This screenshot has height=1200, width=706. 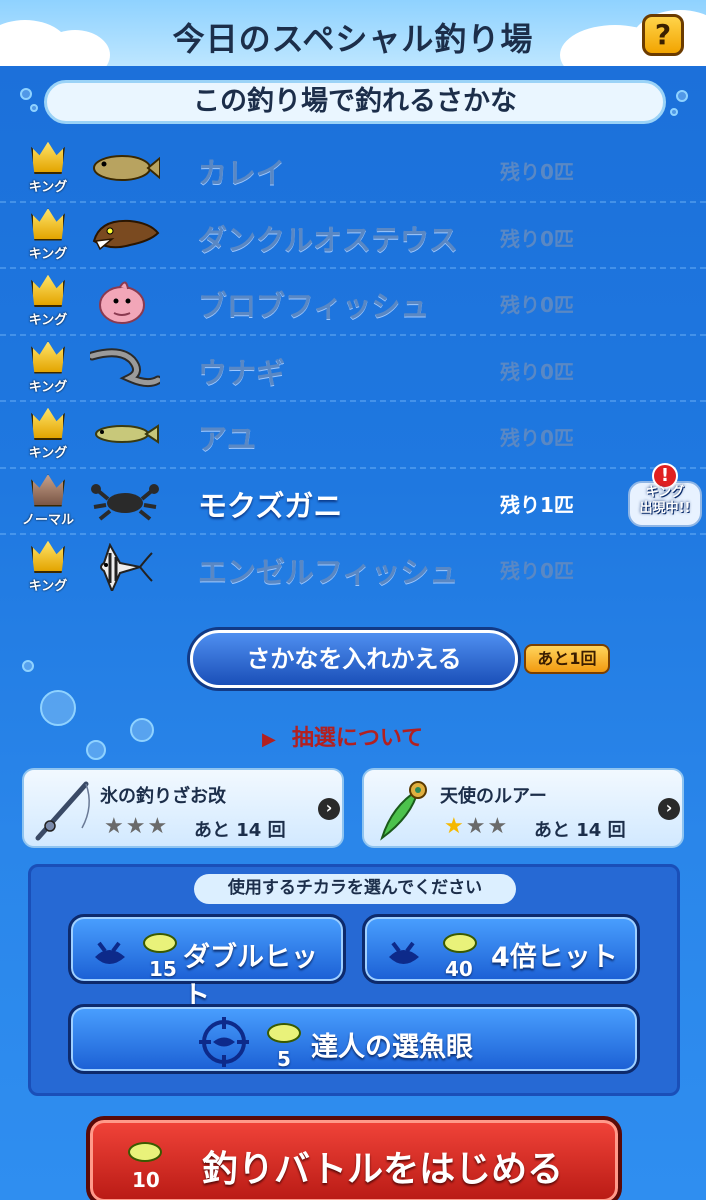 What do you see at coordinates (125, 367) in the screenshot?
I see `eel-icon` at bounding box center [125, 367].